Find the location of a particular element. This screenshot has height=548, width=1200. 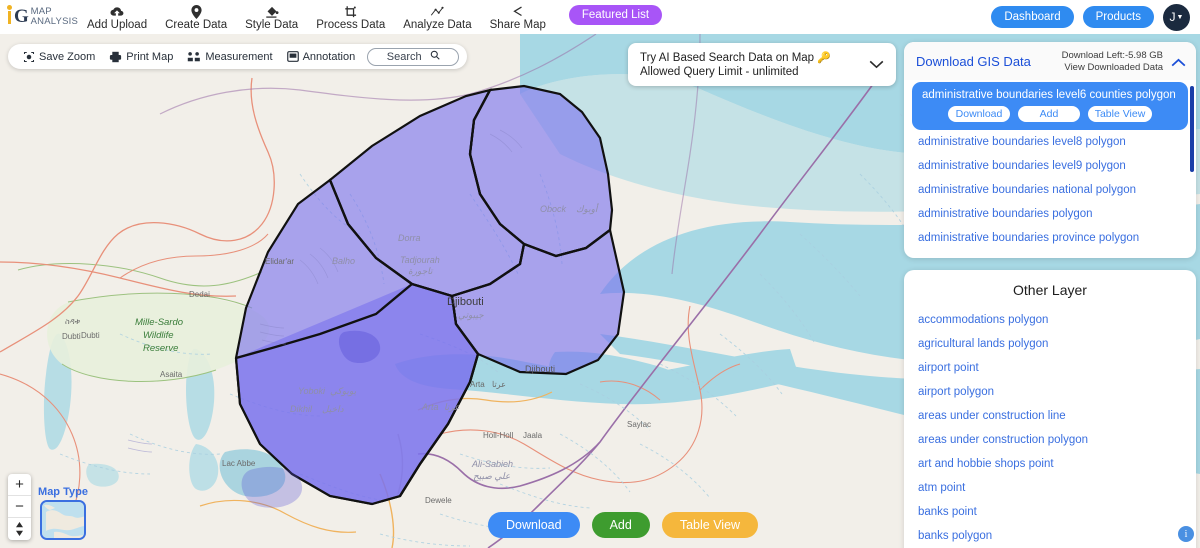

search-input: Search is located at coordinates (413, 56).